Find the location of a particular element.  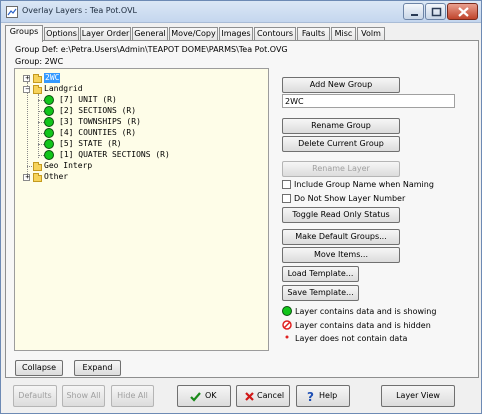

maximize-icon is located at coordinates (436, 12).